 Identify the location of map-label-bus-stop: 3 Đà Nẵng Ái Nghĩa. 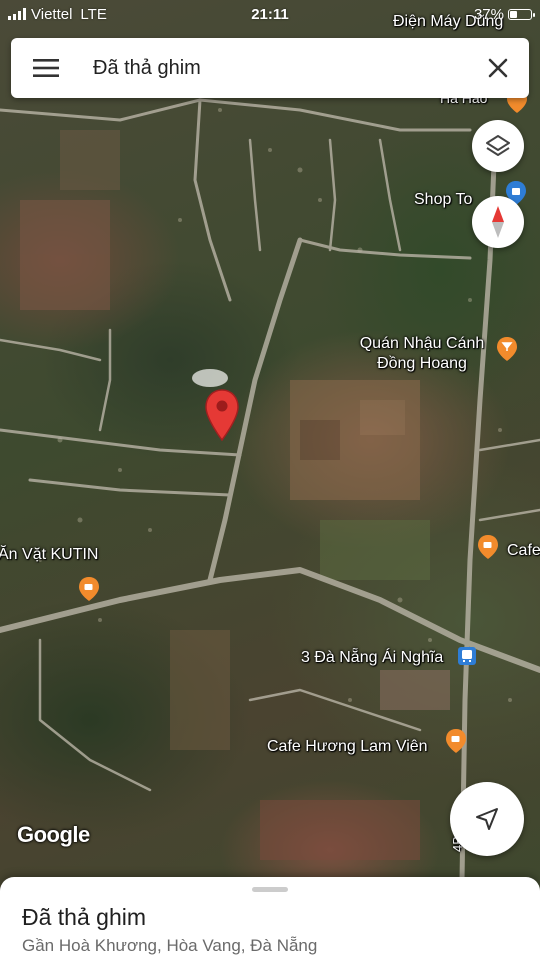
(372, 658).